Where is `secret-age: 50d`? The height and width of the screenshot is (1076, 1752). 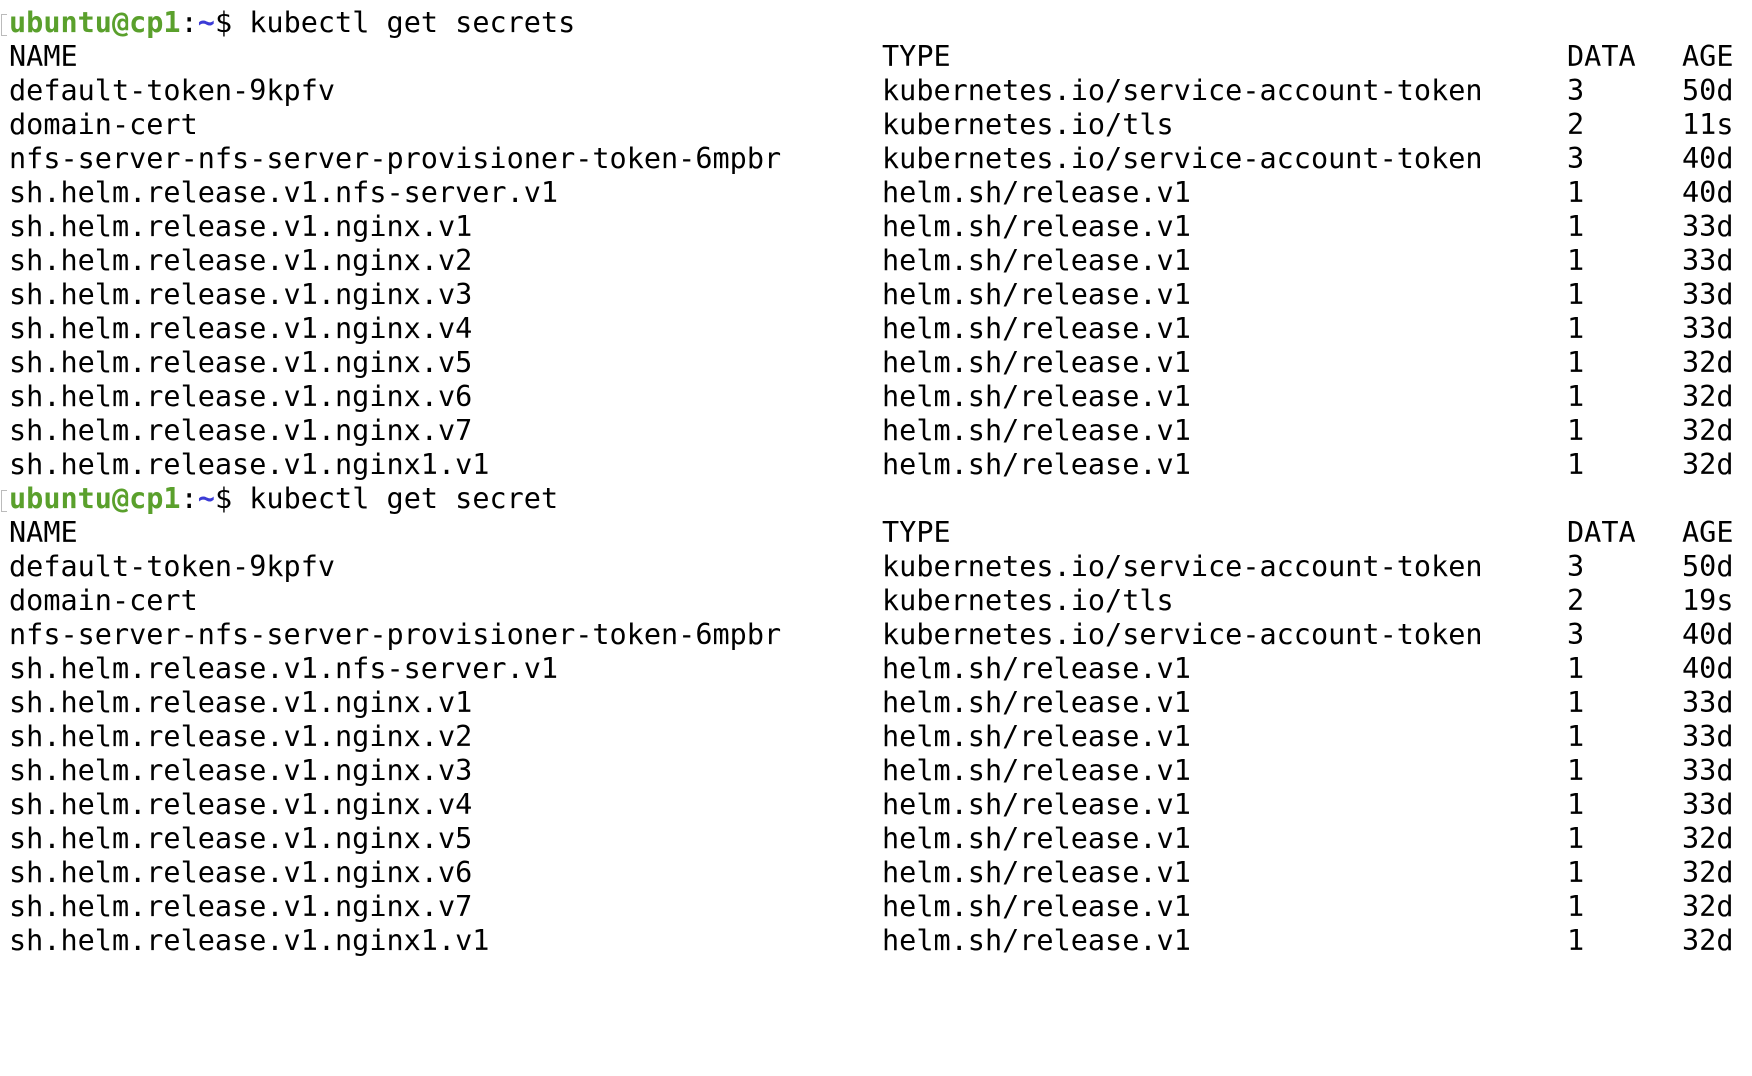
secret-age: 50d is located at coordinates (1708, 566).